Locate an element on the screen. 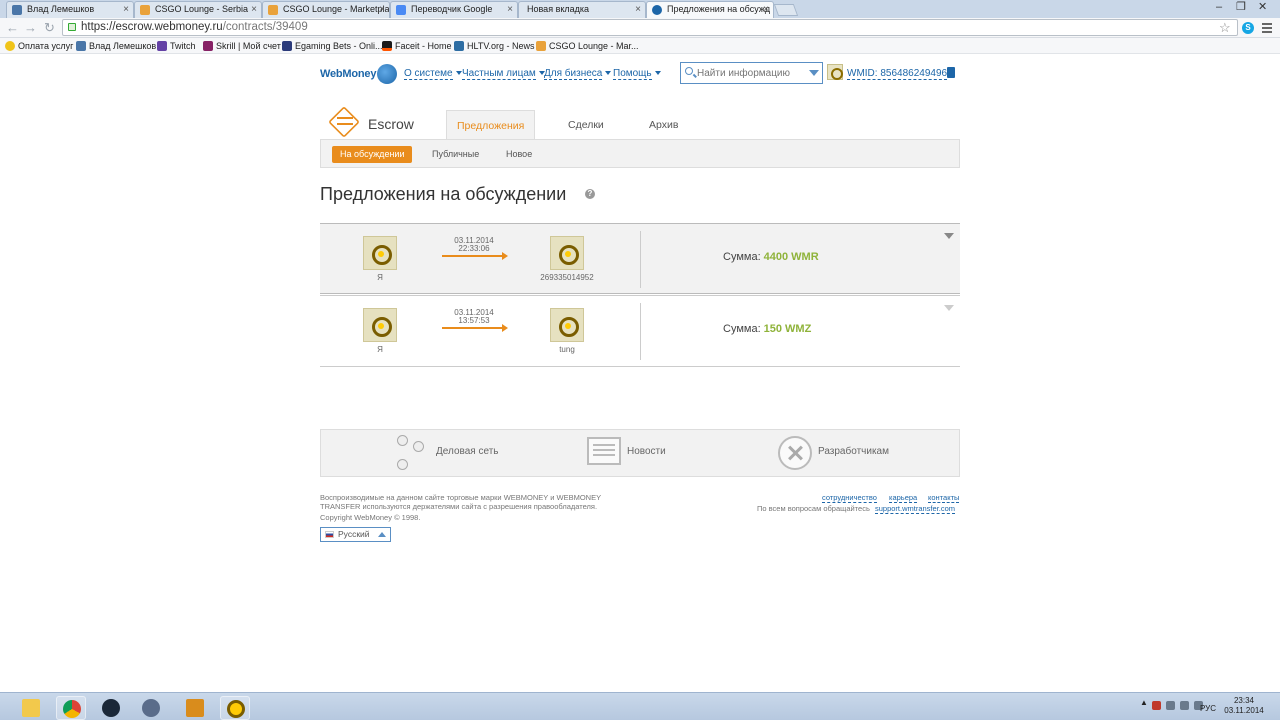 This screenshot has width=1280, height=720. tab-offers: Предложения is located at coordinates (491, 125).